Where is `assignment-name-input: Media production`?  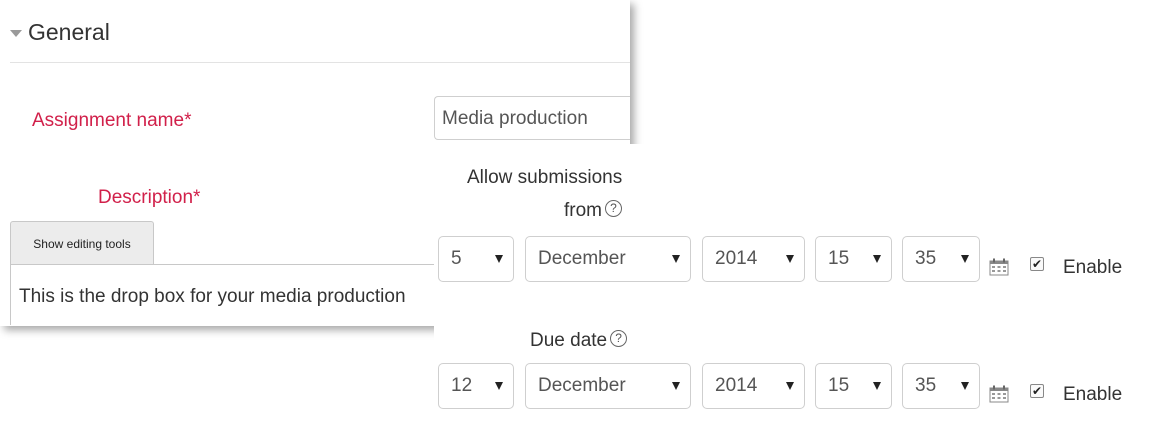
assignment-name-input: Media production is located at coordinates (532, 118).